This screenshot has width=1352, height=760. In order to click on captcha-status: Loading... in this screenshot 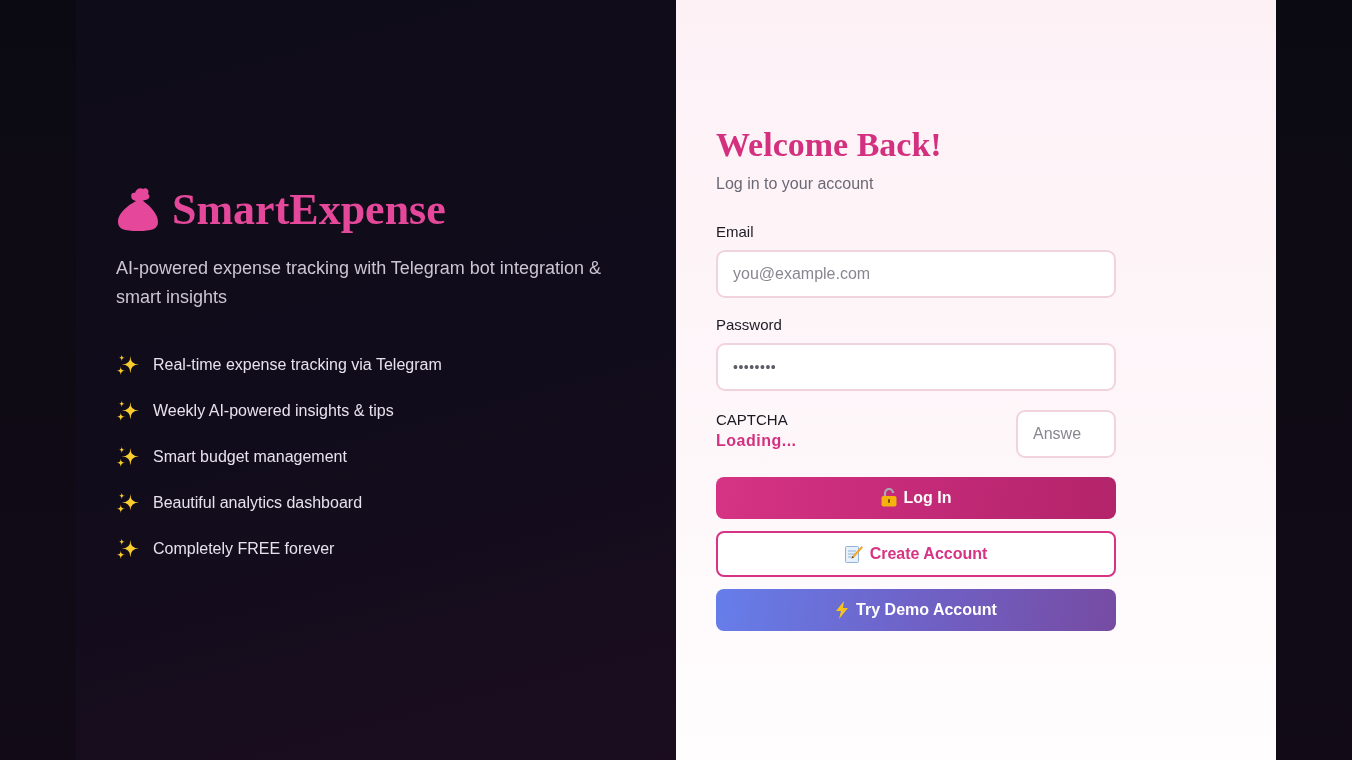, I will do `click(756, 440)`.